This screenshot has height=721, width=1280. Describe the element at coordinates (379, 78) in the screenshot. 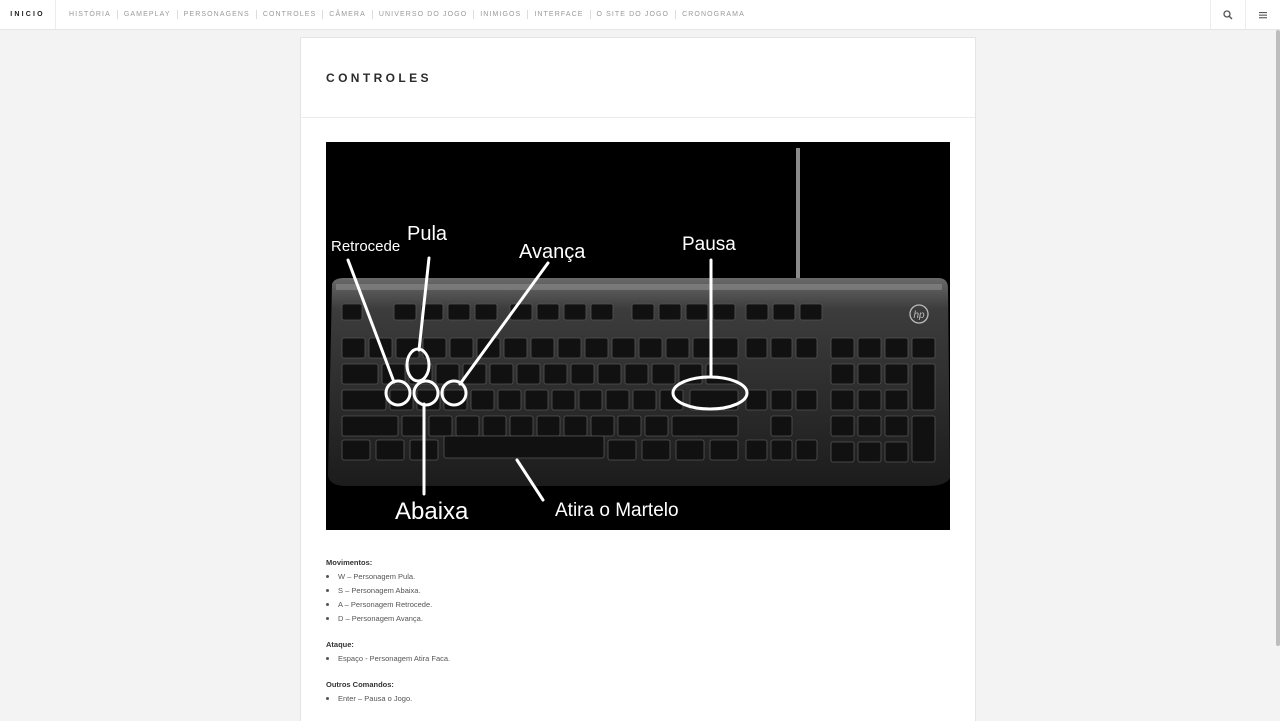

I see `page-title: CONTROLES` at that location.